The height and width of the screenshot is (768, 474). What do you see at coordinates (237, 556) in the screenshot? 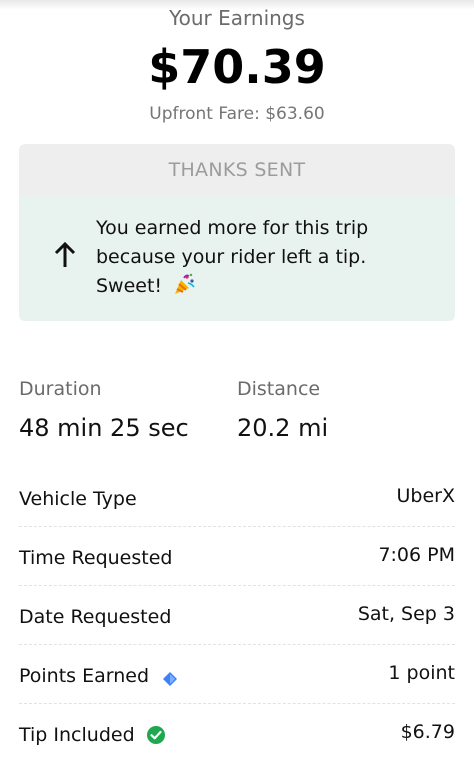
I see `detail-row-time-requested: Time Requested 7:06 PM` at bounding box center [237, 556].